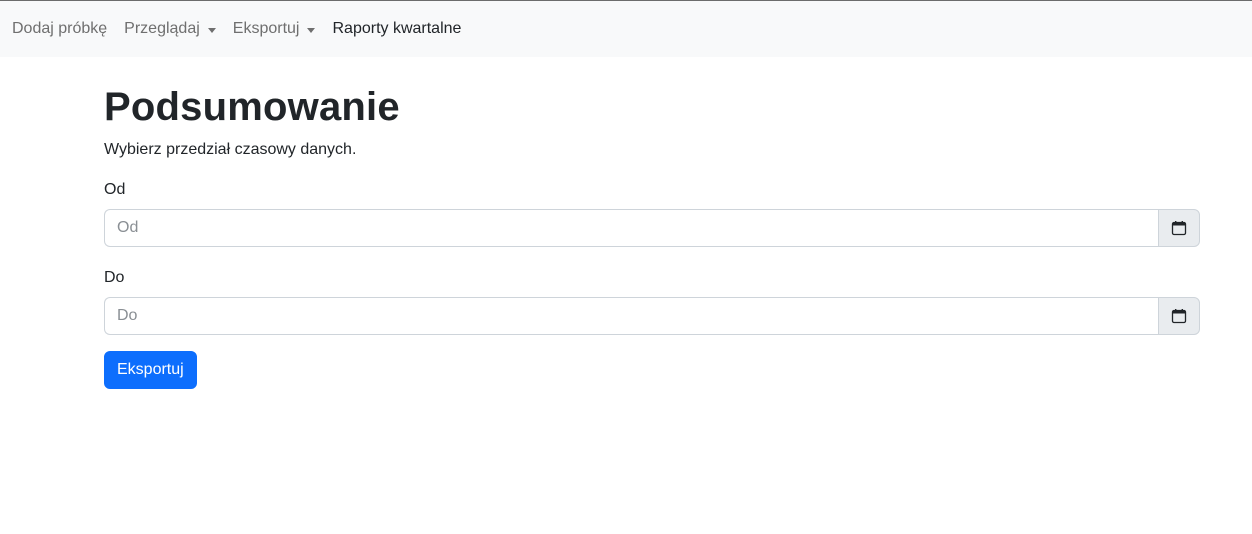  I want to click on to-label: Do, so click(114, 277).